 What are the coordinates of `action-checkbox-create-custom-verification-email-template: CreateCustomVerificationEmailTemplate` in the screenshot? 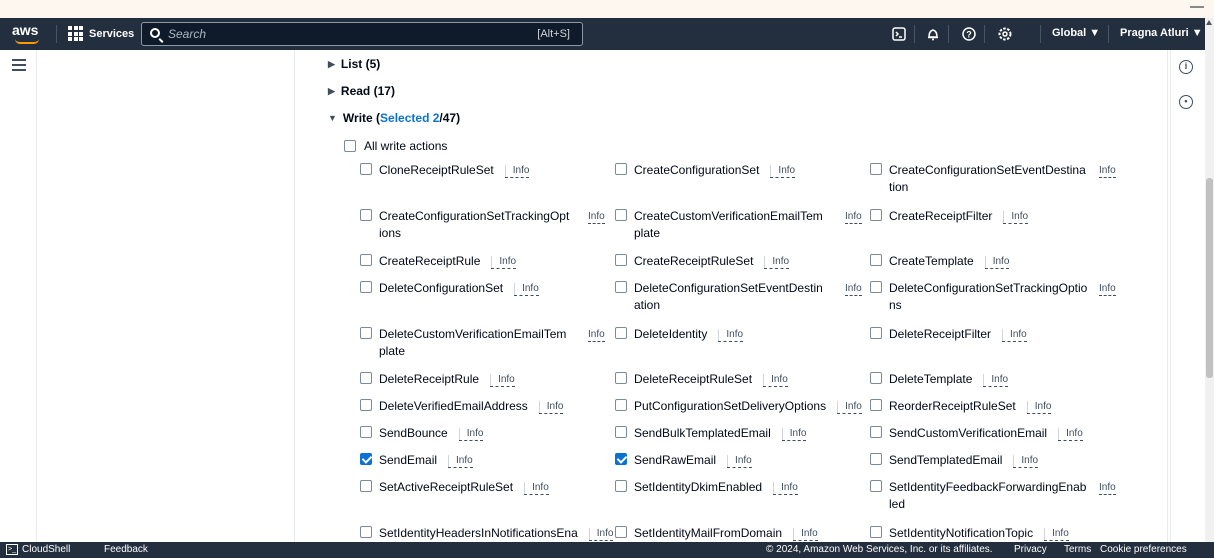 It's located at (720, 225).